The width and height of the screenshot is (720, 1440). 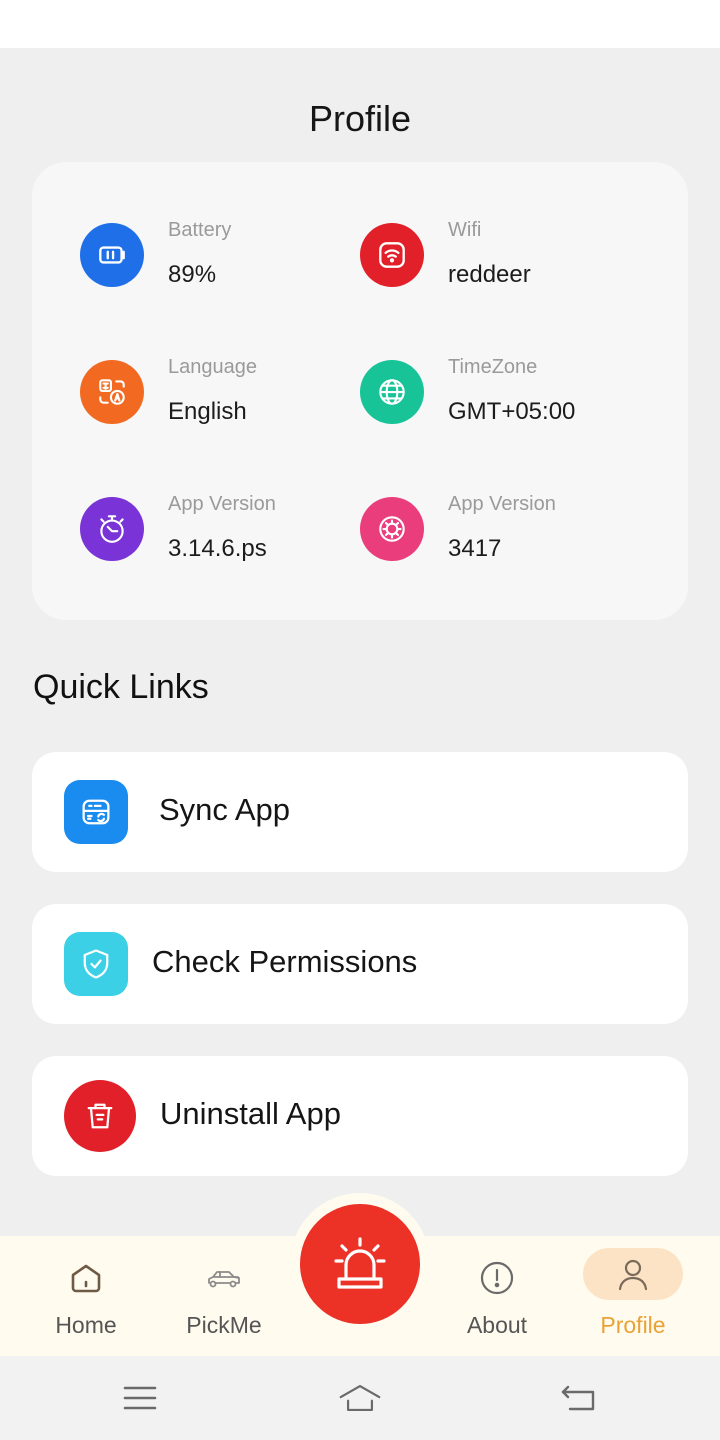 I want to click on info-wifi: Wifi reddeer, so click(x=510, y=261).